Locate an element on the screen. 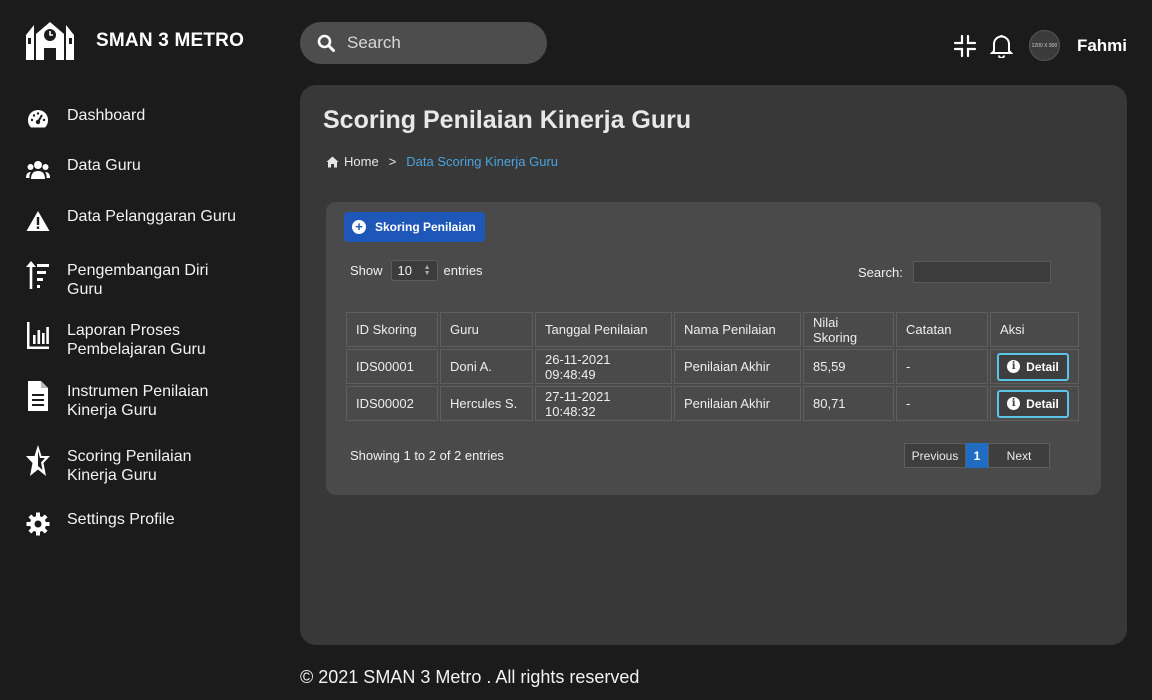 Image resolution: width=1152 pixels, height=700 pixels. sidebar-item-settings-profile: Settings Profile is located at coordinates (130, 524).